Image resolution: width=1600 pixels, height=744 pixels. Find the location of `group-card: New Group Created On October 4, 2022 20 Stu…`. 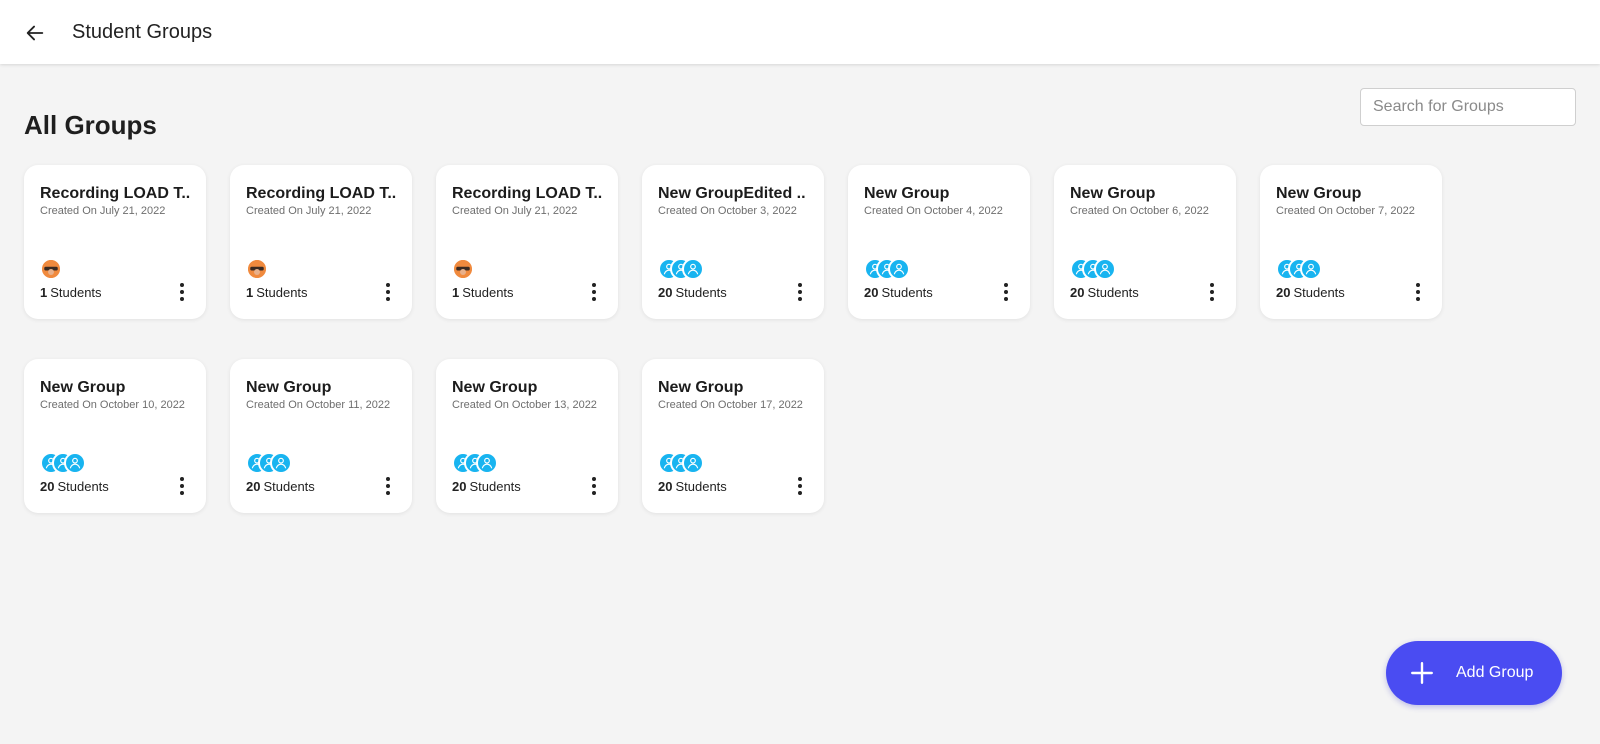

group-card: New Group Created On October 4, 2022 20 Stu… is located at coordinates (939, 242).